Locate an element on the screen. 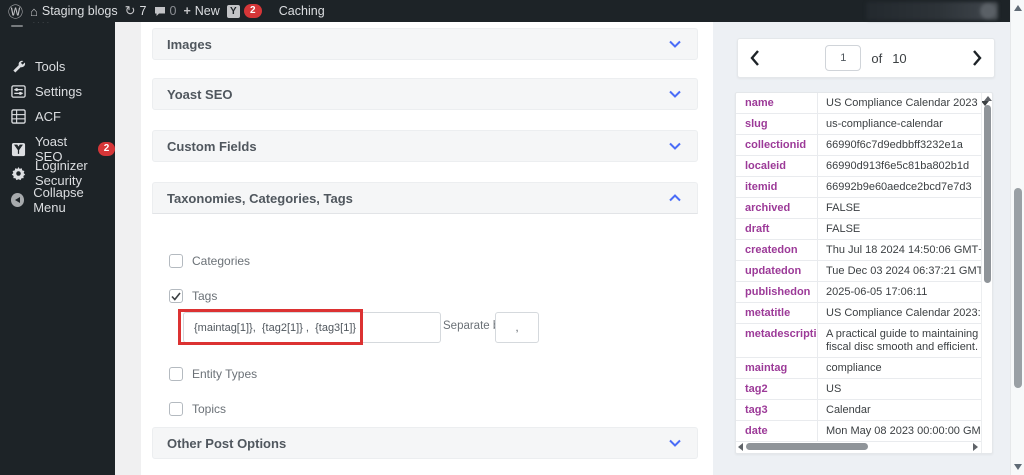 Image resolution: width=1024 pixels, height=475 pixels. update-icon: ↻ is located at coordinates (130, 10).